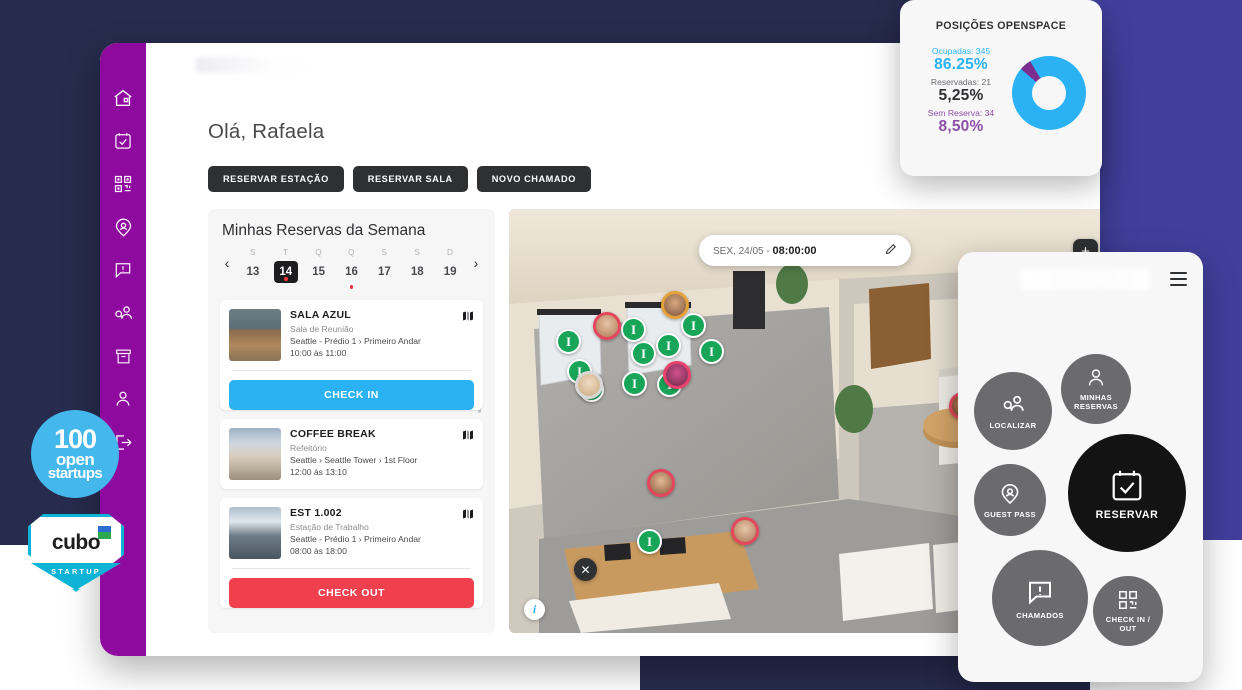  I want to click on mobile-button-minhas-reservas: MINHAS RESERVAS, so click(1096, 389).